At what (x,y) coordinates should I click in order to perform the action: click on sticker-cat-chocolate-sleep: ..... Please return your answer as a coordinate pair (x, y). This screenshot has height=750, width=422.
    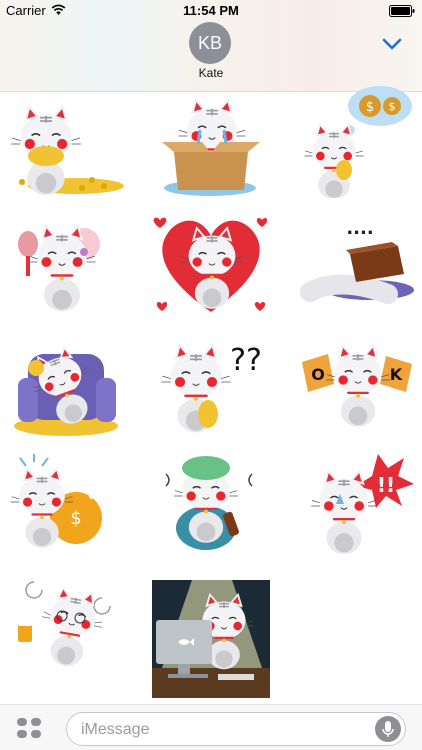
    Looking at the image, I should click on (359, 266).